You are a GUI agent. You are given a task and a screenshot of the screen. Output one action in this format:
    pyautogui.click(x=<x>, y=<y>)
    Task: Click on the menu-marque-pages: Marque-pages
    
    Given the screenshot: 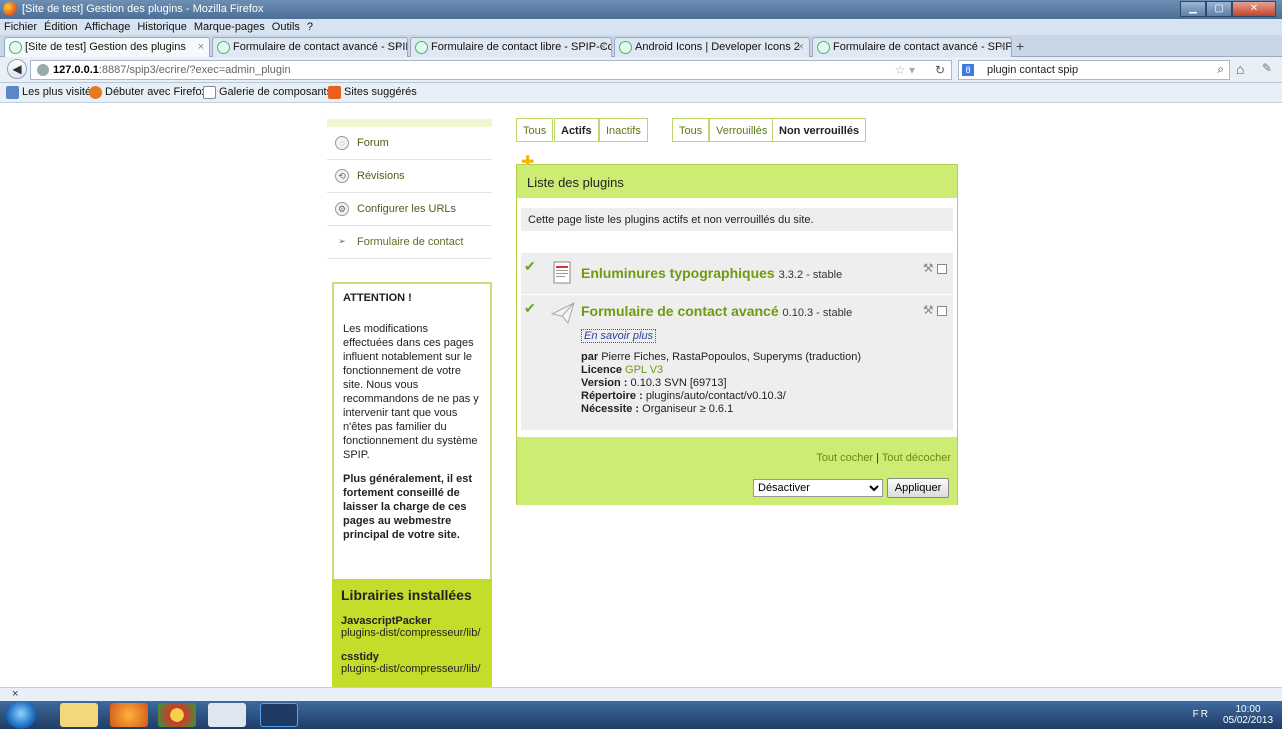 What is the action you would take?
    pyautogui.click(x=229, y=26)
    